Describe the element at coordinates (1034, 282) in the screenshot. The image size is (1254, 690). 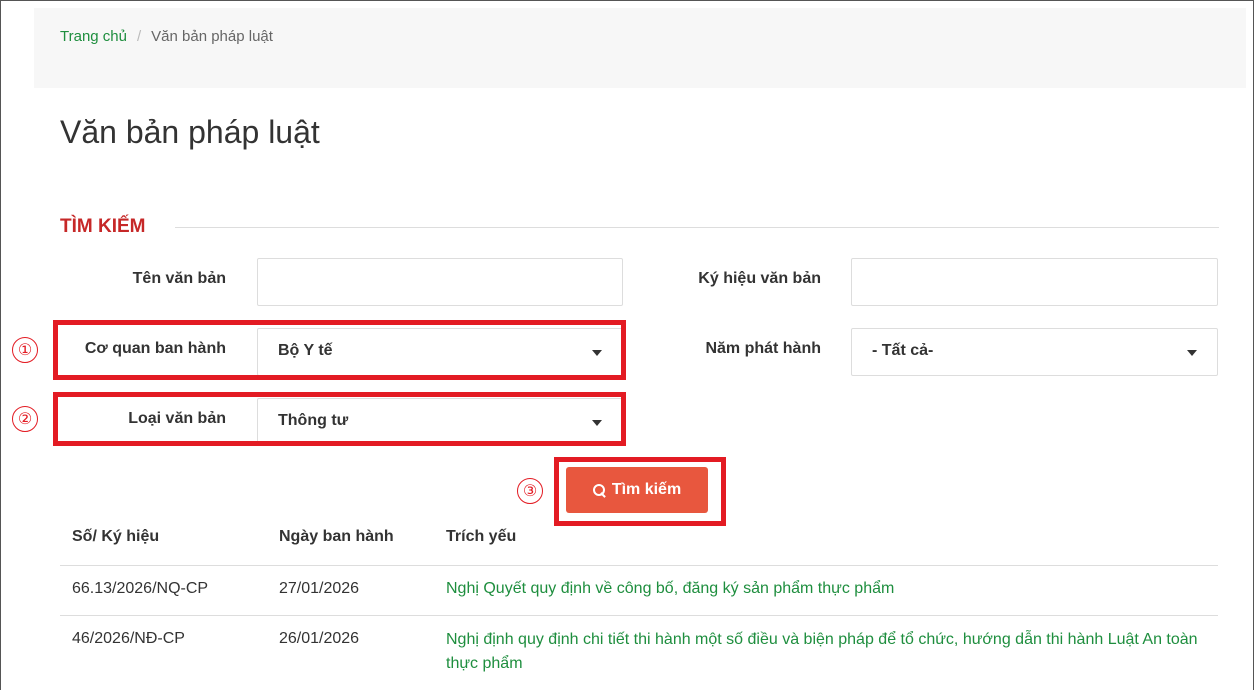
I see `document-code-input` at that location.